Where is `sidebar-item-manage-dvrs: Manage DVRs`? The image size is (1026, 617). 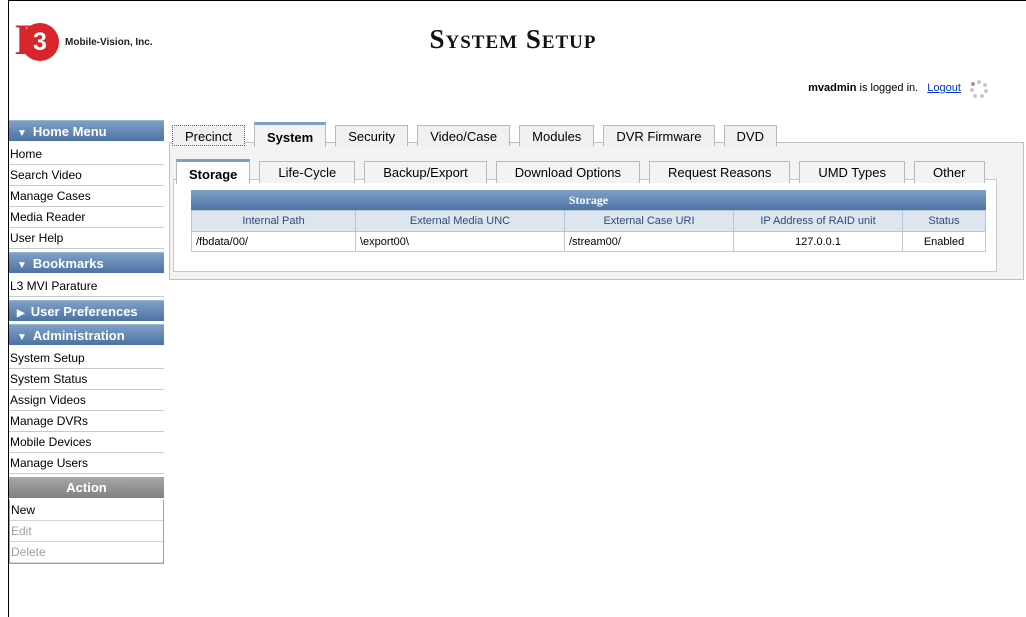 sidebar-item-manage-dvrs: Manage DVRs is located at coordinates (86, 421).